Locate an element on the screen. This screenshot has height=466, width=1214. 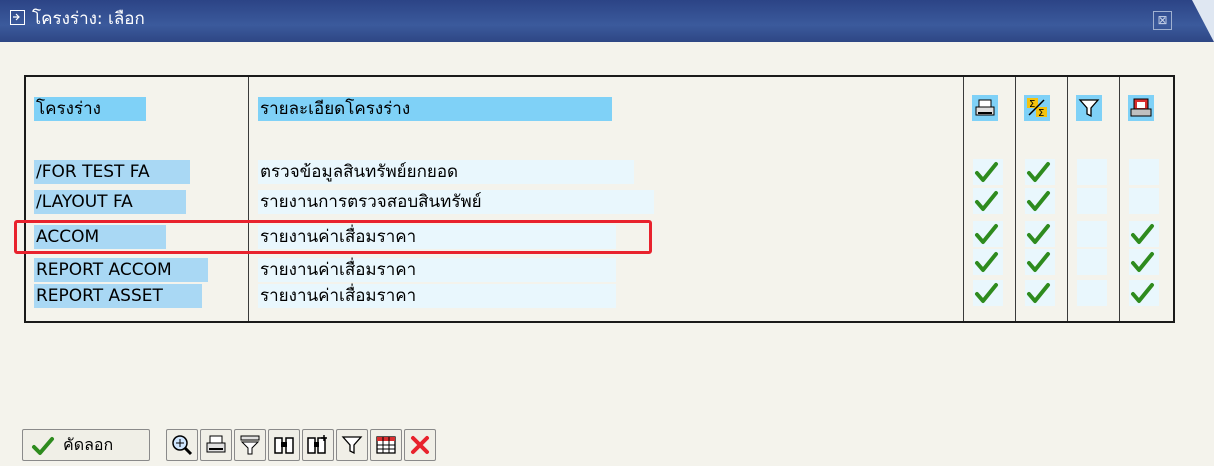
layout-description-cell: รายงานการตรวจสอบสินทรัพย์ is located at coordinates (456, 202).